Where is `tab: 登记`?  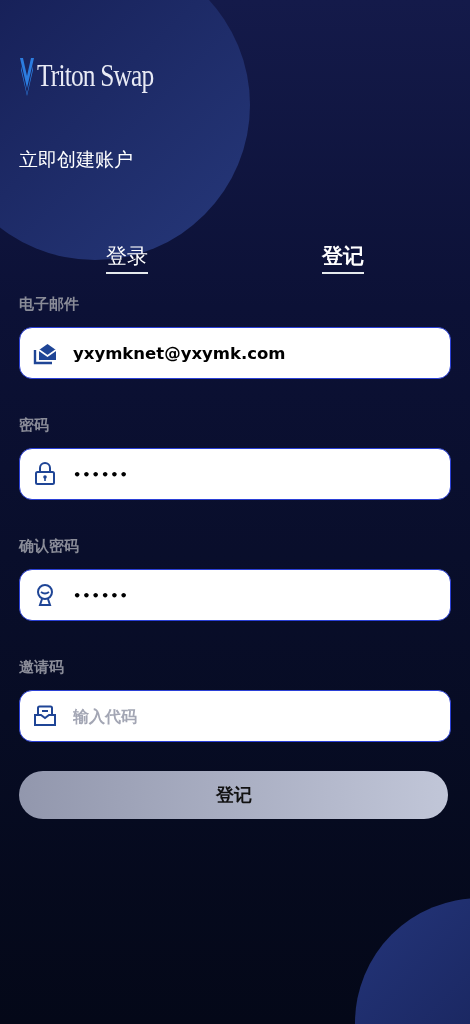 tab: 登记 is located at coordinates (343, 258).